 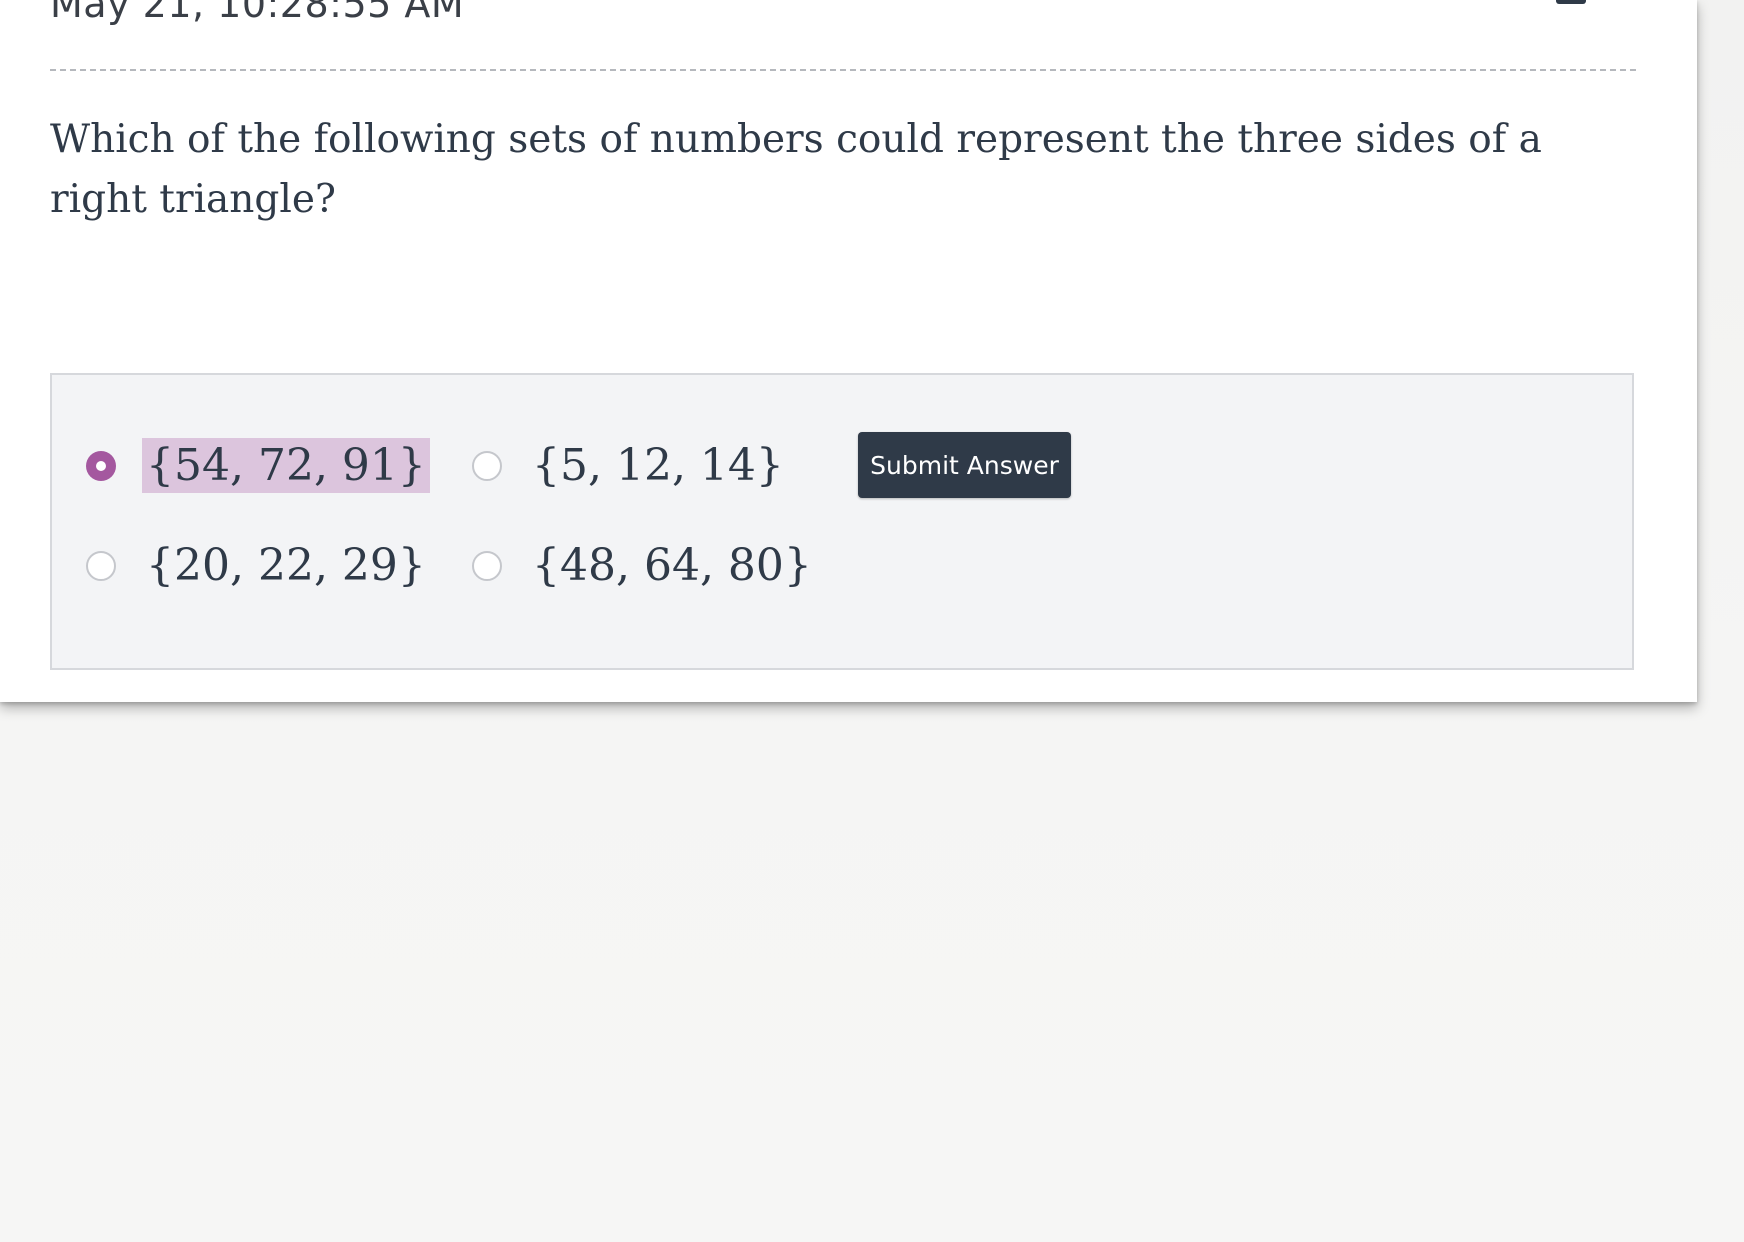 I want to click on answer-option-1: {54, 72, 91}, so click(x=258, y=465).